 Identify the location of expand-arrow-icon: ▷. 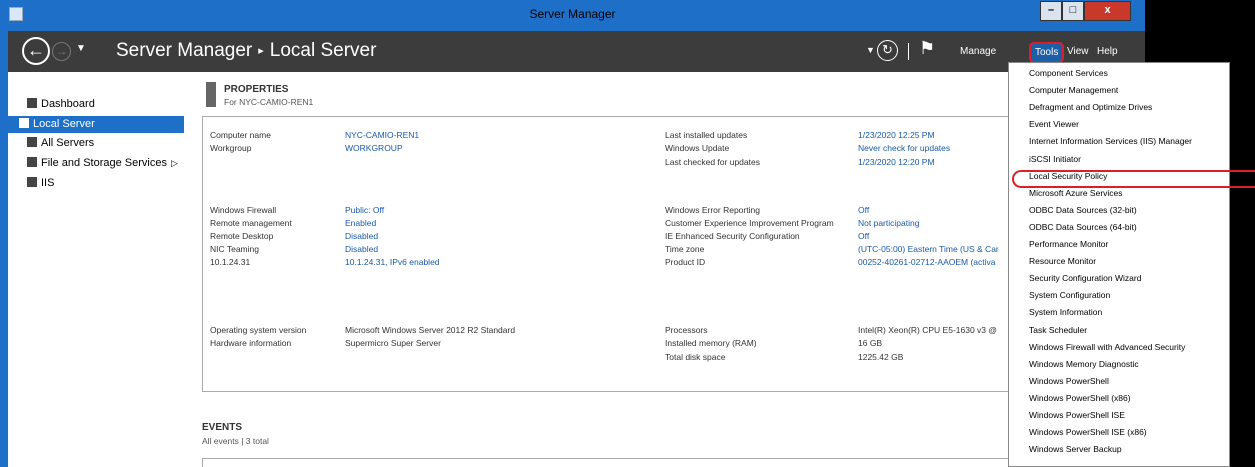
(174, 163).